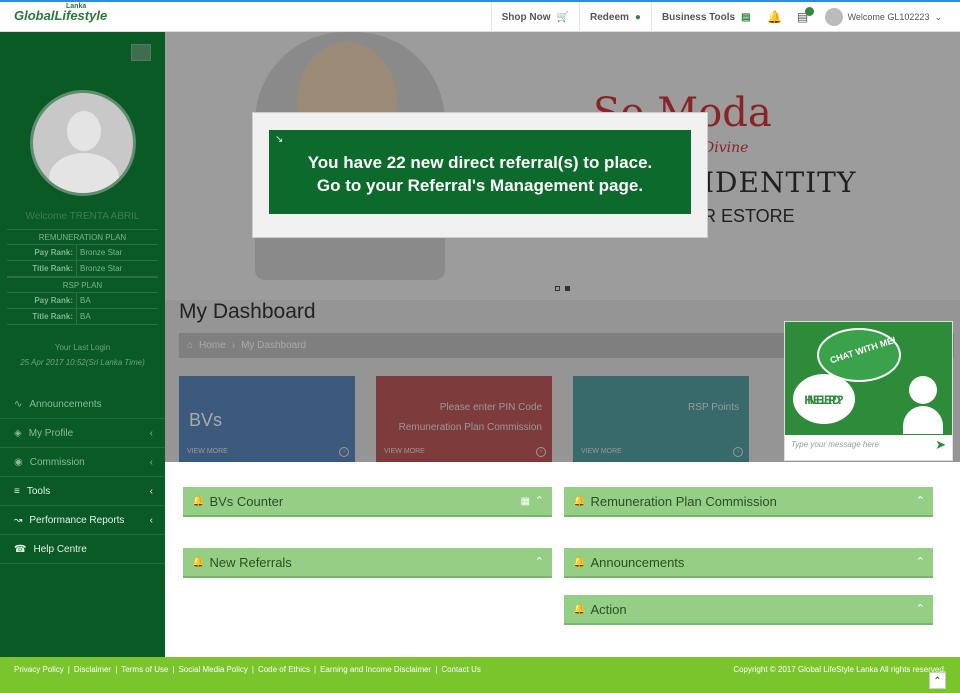 Image resolution: width=960 pixels, height=693 pixels. Describe the element at coordinates (748, 563) in the screenshot. I see `announcements-panel: 🔔 Announcements ⌃` at that location.